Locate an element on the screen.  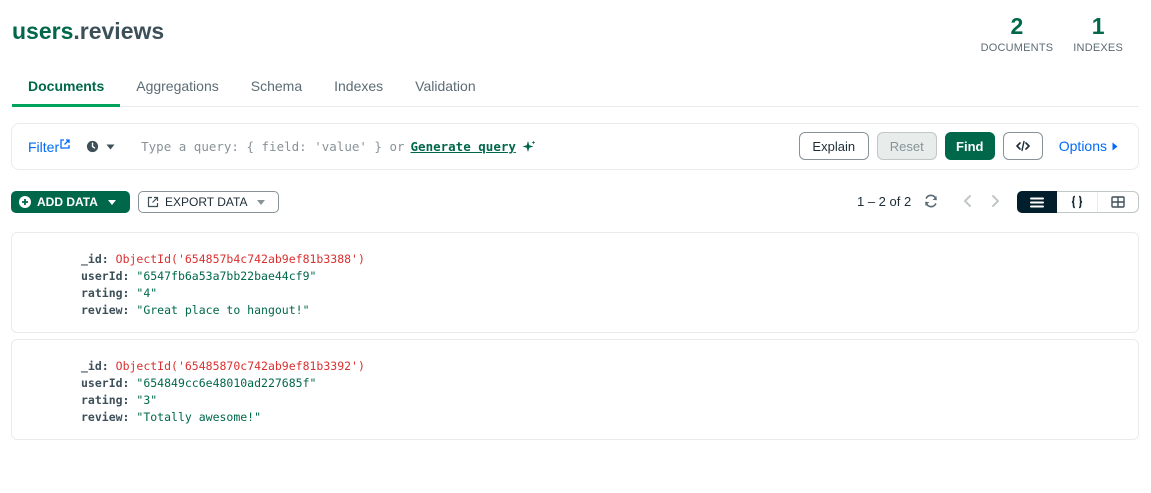
document-field: userId: "6547fb6a53a7bb22bae44cf9" is located at coordinates (199, 276).